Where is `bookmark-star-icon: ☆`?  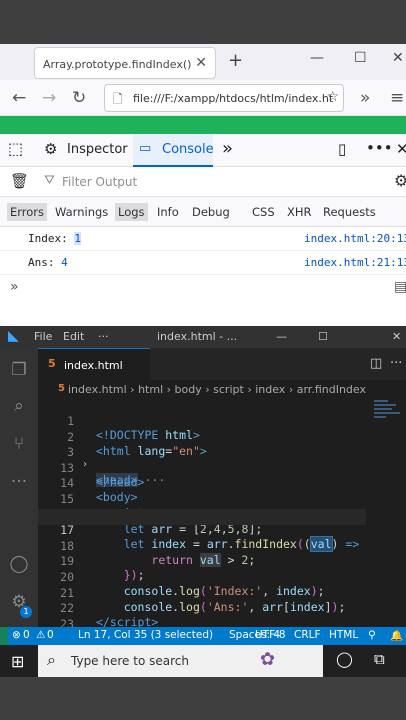
bookmark-star-icon: ☆ is located at coordinates (332, 97).